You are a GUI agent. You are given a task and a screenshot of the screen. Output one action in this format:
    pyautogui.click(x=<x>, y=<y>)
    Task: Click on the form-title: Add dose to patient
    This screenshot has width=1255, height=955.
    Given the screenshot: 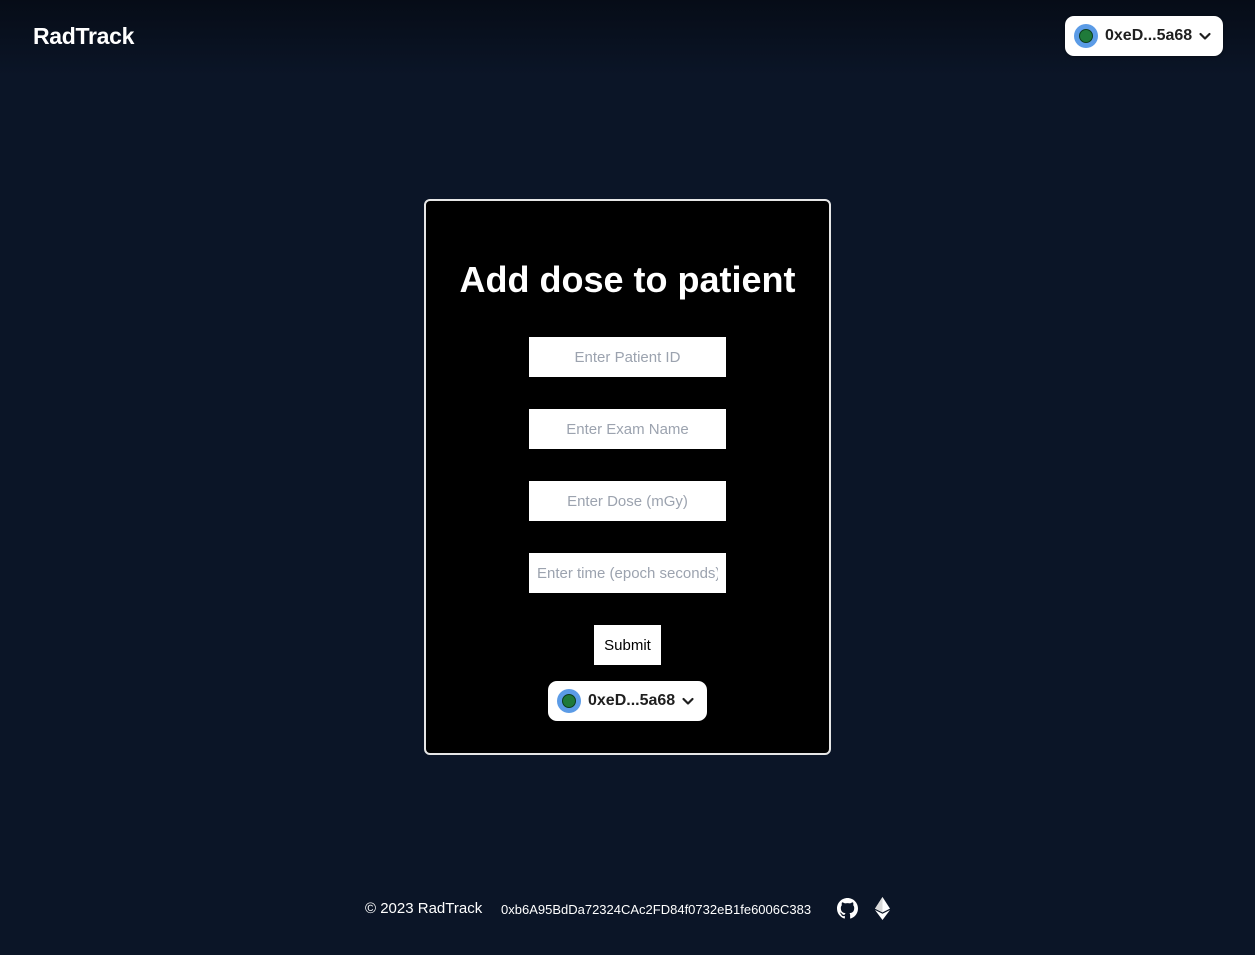 What is the action you would take?
    pyautogui.click(x=627, y=279)
    